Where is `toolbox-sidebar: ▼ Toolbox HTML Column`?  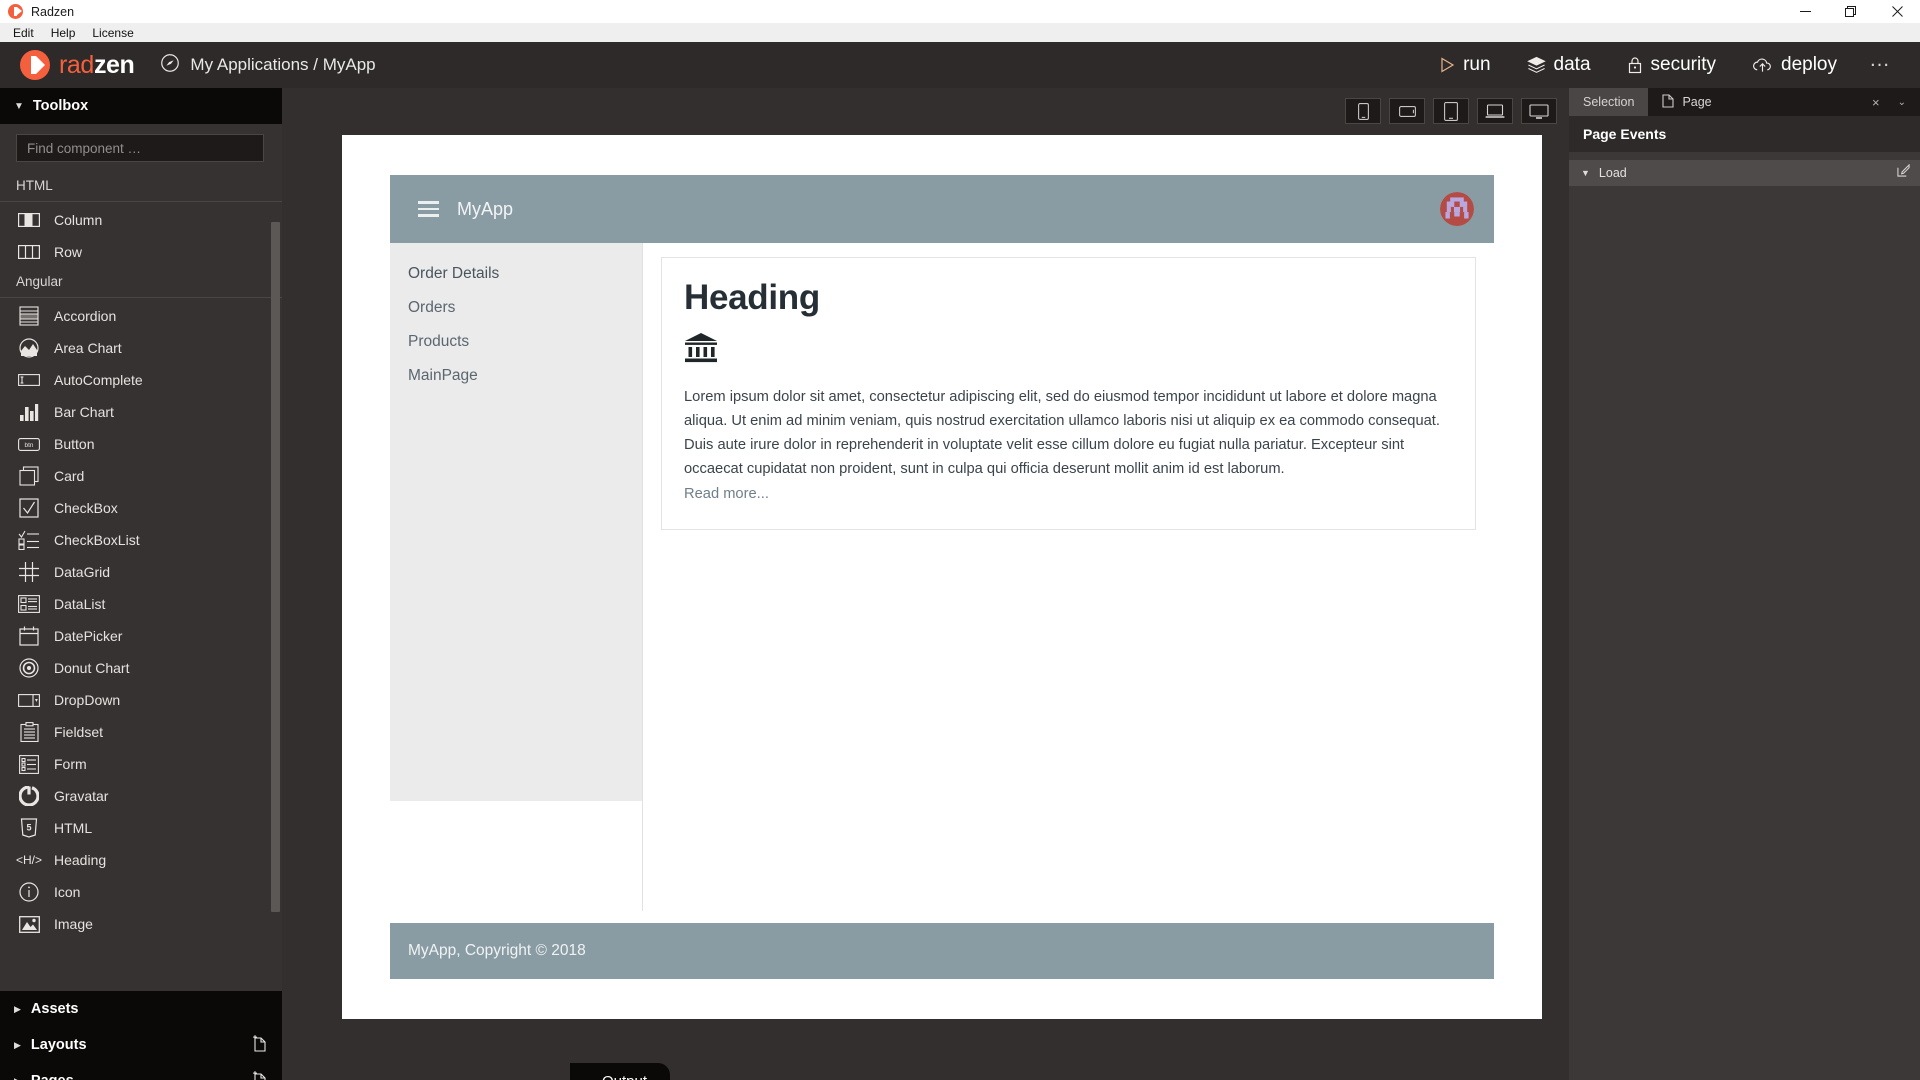 toolbox-sidebar: ▼ Toolbox HTML Column is located at coordinates (141, 584).